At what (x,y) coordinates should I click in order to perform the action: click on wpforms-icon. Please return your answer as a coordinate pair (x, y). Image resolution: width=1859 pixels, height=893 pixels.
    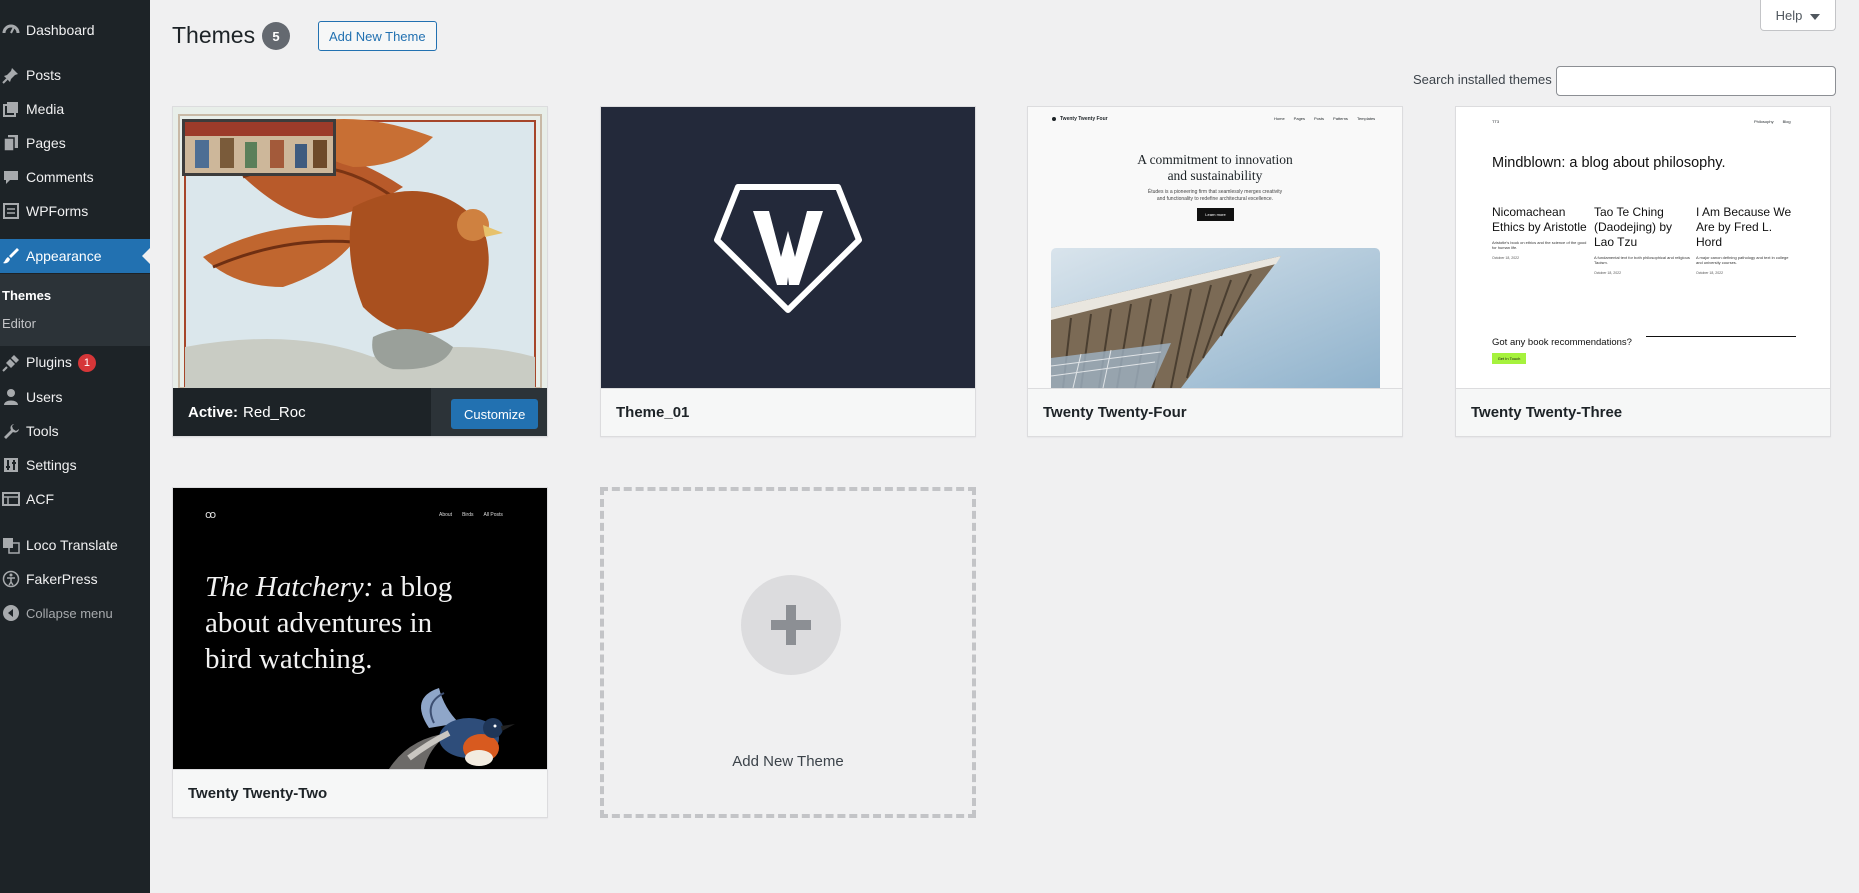
    Looking at the image, I should click on (11, 211).